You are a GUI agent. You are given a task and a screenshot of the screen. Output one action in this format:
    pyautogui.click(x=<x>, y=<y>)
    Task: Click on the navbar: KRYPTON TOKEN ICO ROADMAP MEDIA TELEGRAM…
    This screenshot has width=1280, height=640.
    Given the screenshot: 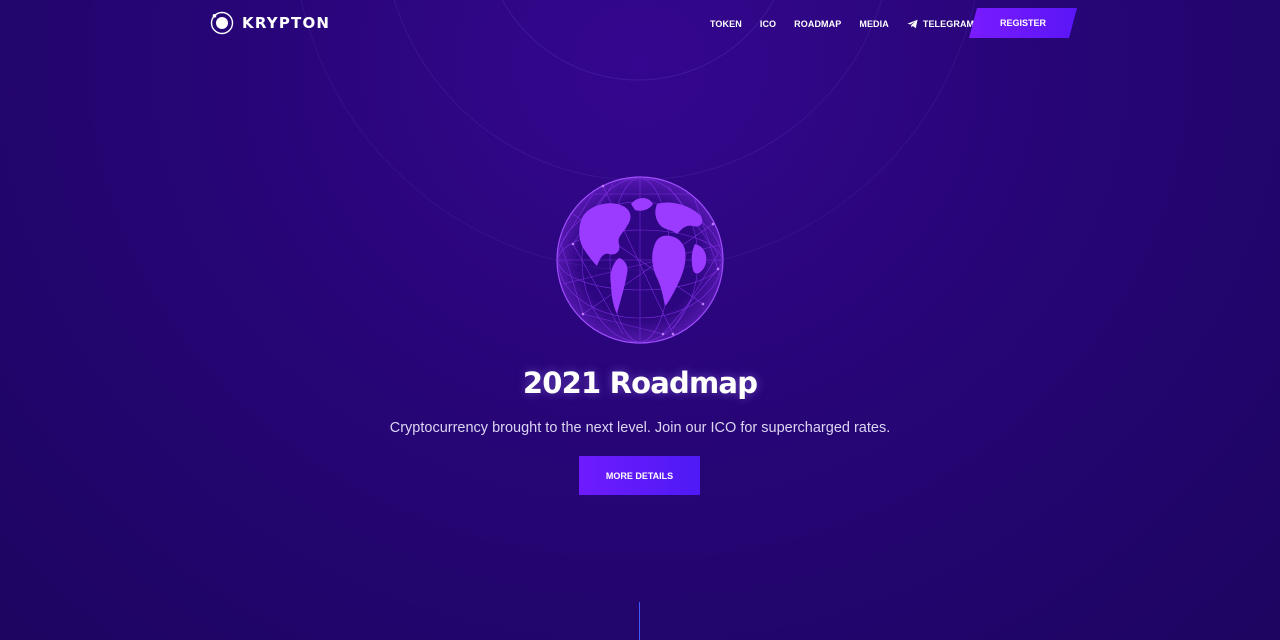 What is the action you would take?
    pyautogui.click(x=640, y=23)
    